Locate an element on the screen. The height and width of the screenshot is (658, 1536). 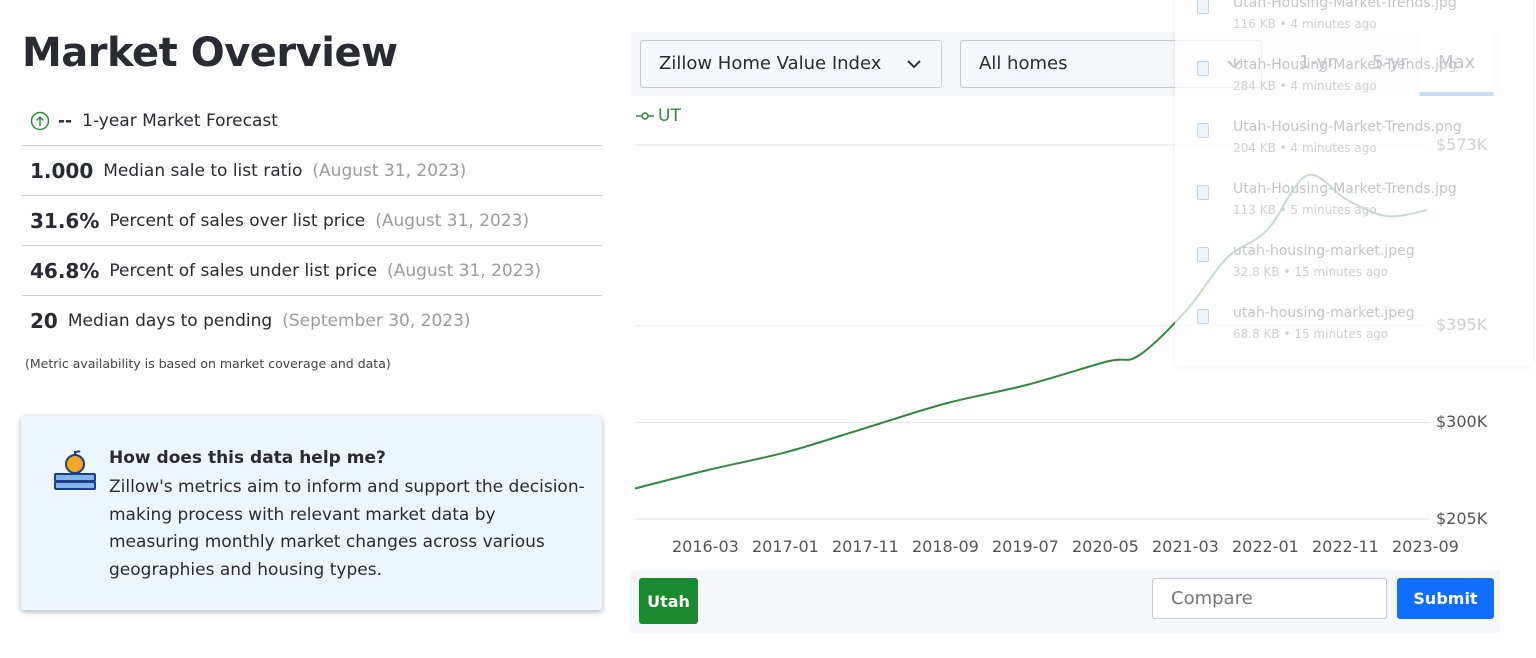
y-tick-label: $300K is located at coordinates (1462, 421).